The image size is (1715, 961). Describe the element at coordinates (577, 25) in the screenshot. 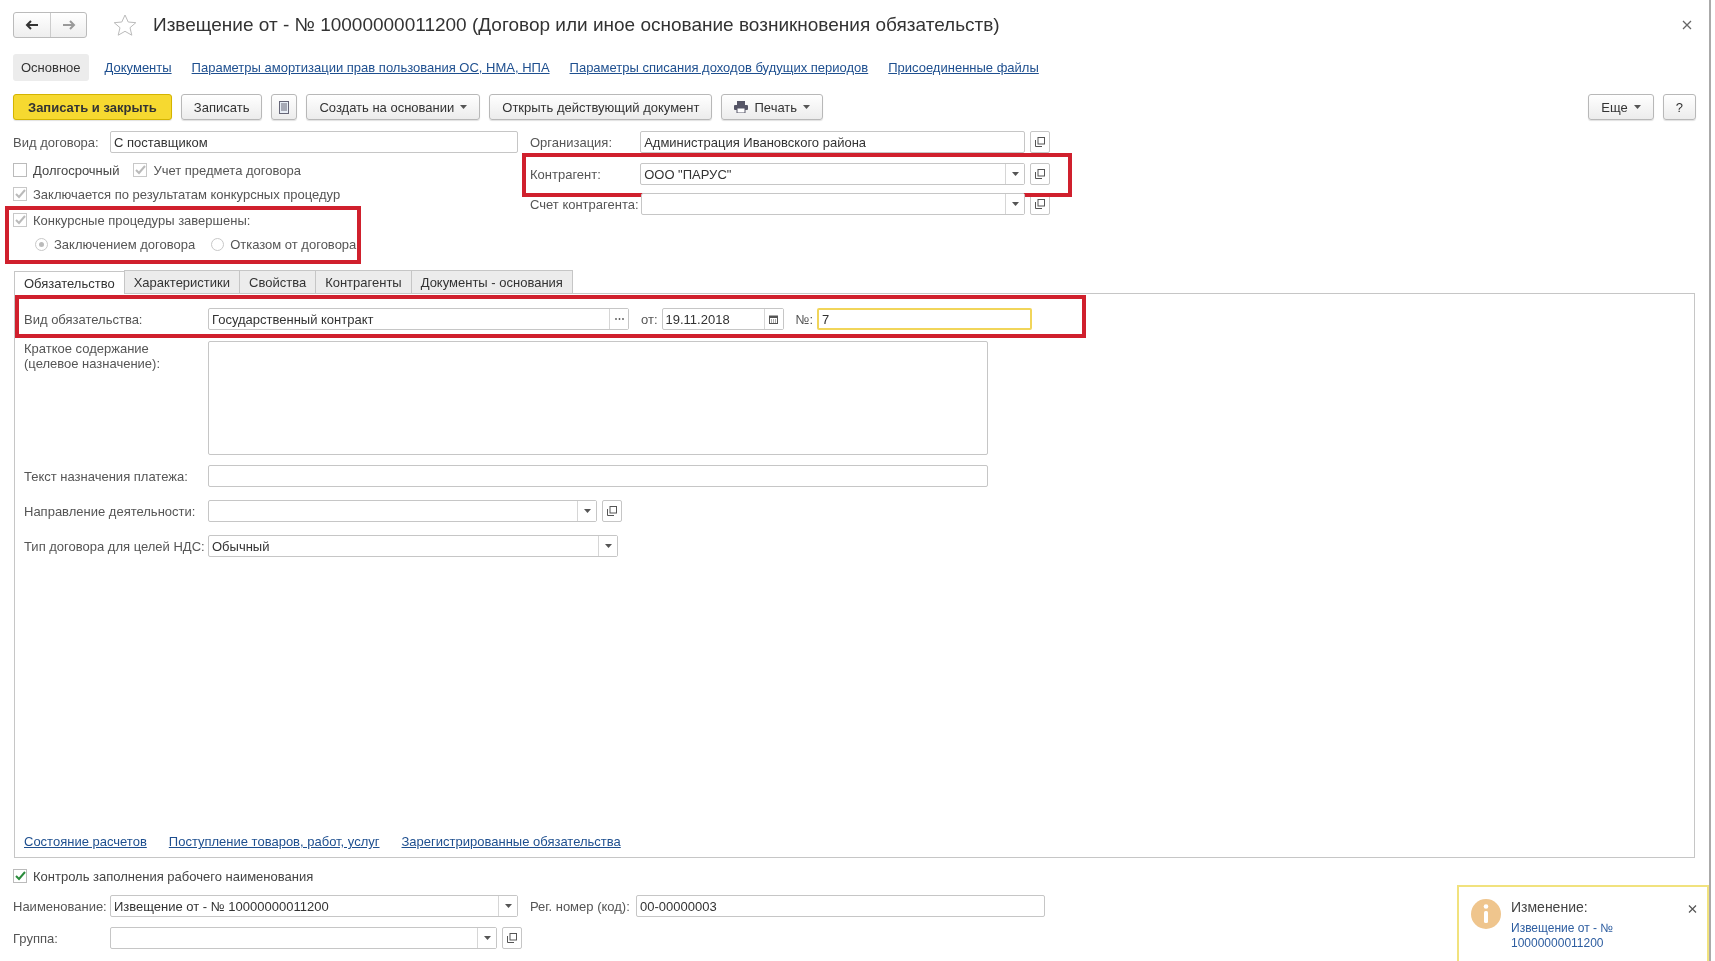

I see `window-title: Извещение от - № 10000000011200 (Договор или иное основание возникновения обязательств)` at that location.